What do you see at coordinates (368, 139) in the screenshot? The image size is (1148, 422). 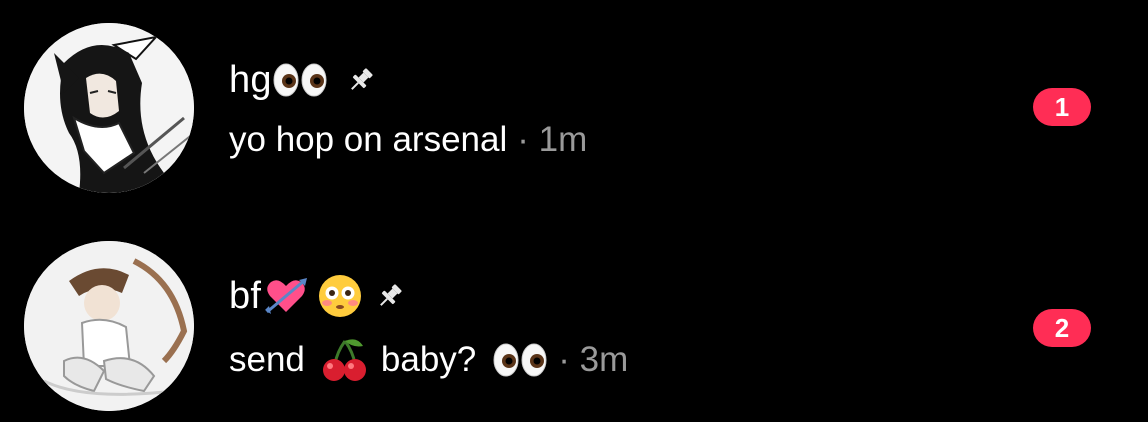 I see `message-preview: yo hop on arsenal` at bounding box center [368, 139].